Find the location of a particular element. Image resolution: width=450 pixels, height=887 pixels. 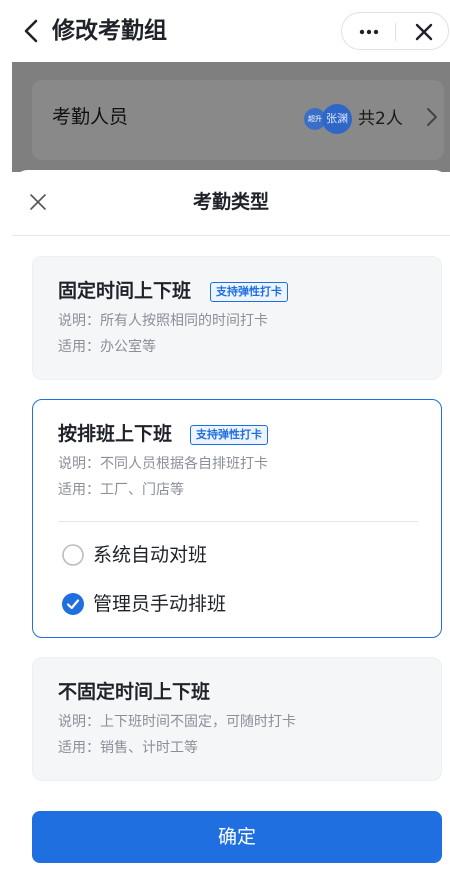

radio-checked-icon is located at coordinates (73, 604).